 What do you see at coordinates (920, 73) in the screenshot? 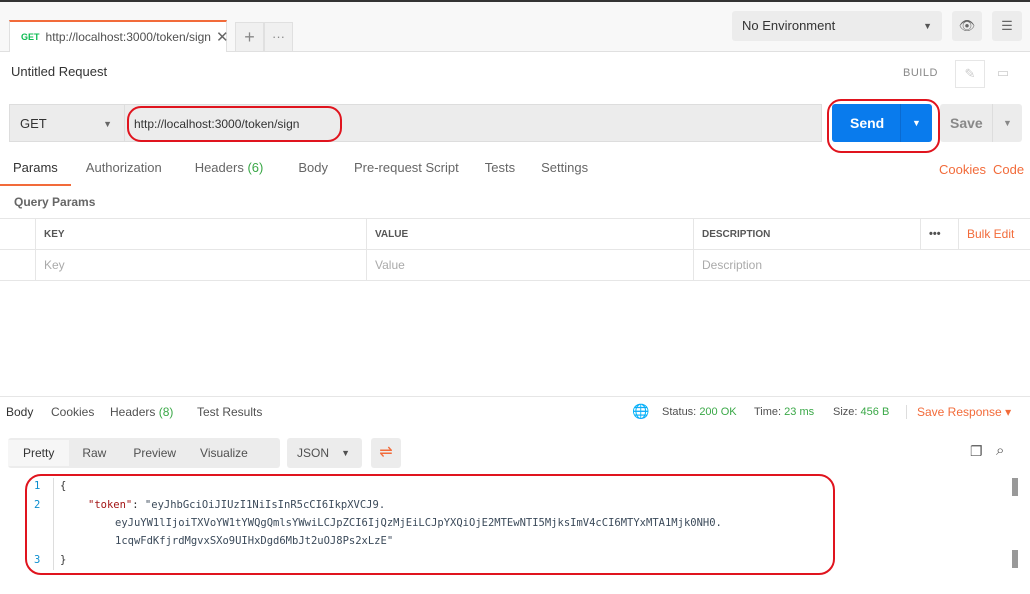
I see `build-label: BUILD` at bounding box center [920, 73].